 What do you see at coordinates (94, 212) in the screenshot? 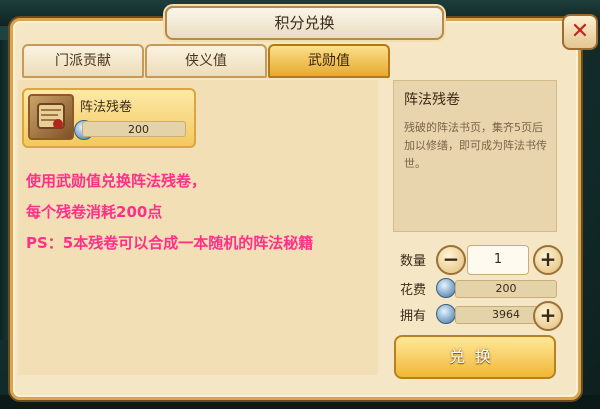
I see `description-line-2: 每个残卷消耗200点` at bounding box center [94, 212].